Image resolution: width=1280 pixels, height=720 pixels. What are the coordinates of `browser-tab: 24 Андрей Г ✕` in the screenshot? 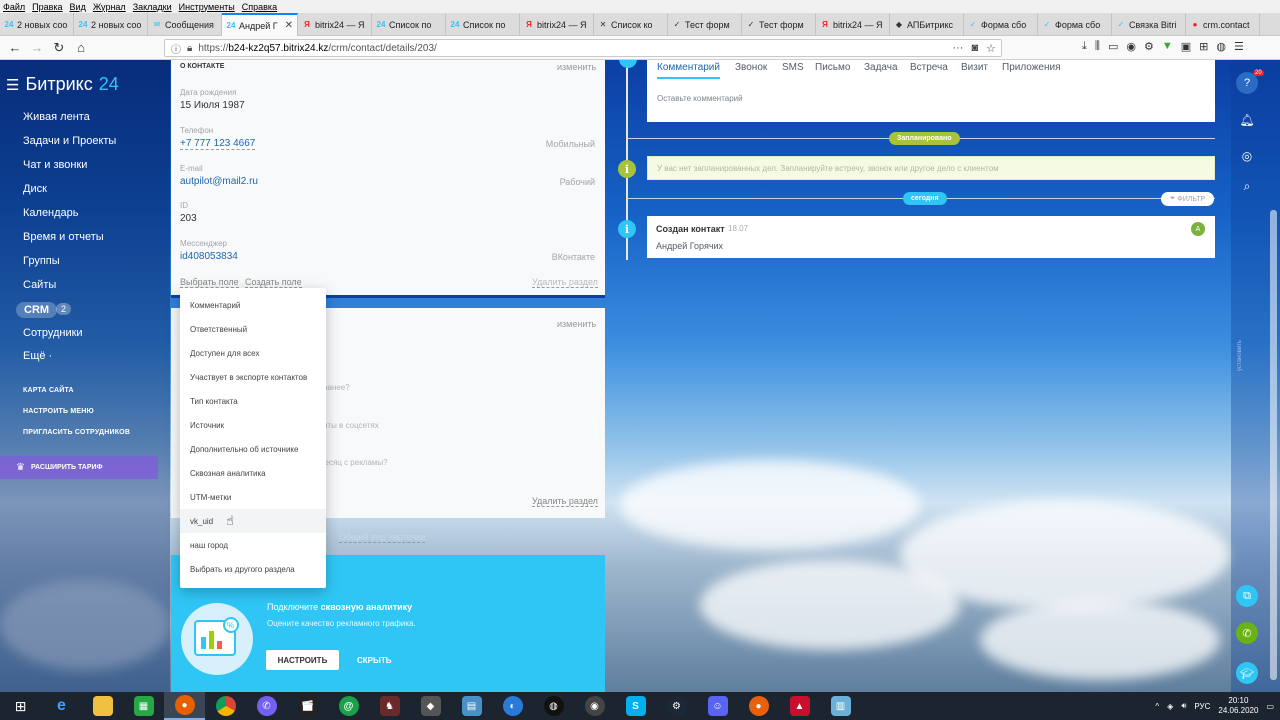 It's located at (260, 24).